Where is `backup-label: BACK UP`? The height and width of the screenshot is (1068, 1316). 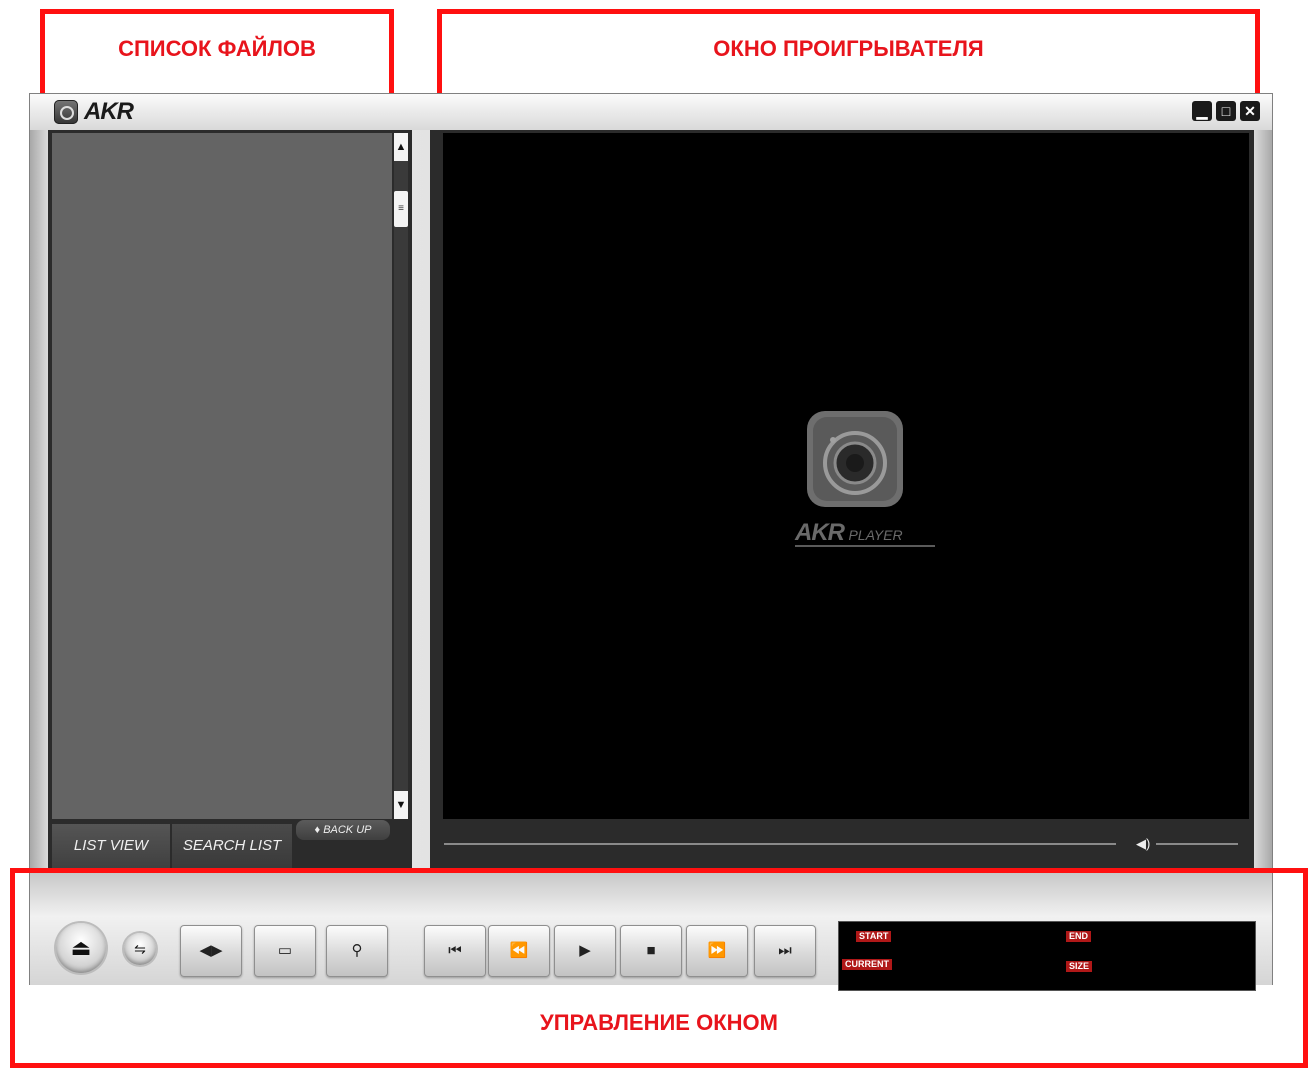 backup-label: BACK UP is located at coordinates (347, 830).